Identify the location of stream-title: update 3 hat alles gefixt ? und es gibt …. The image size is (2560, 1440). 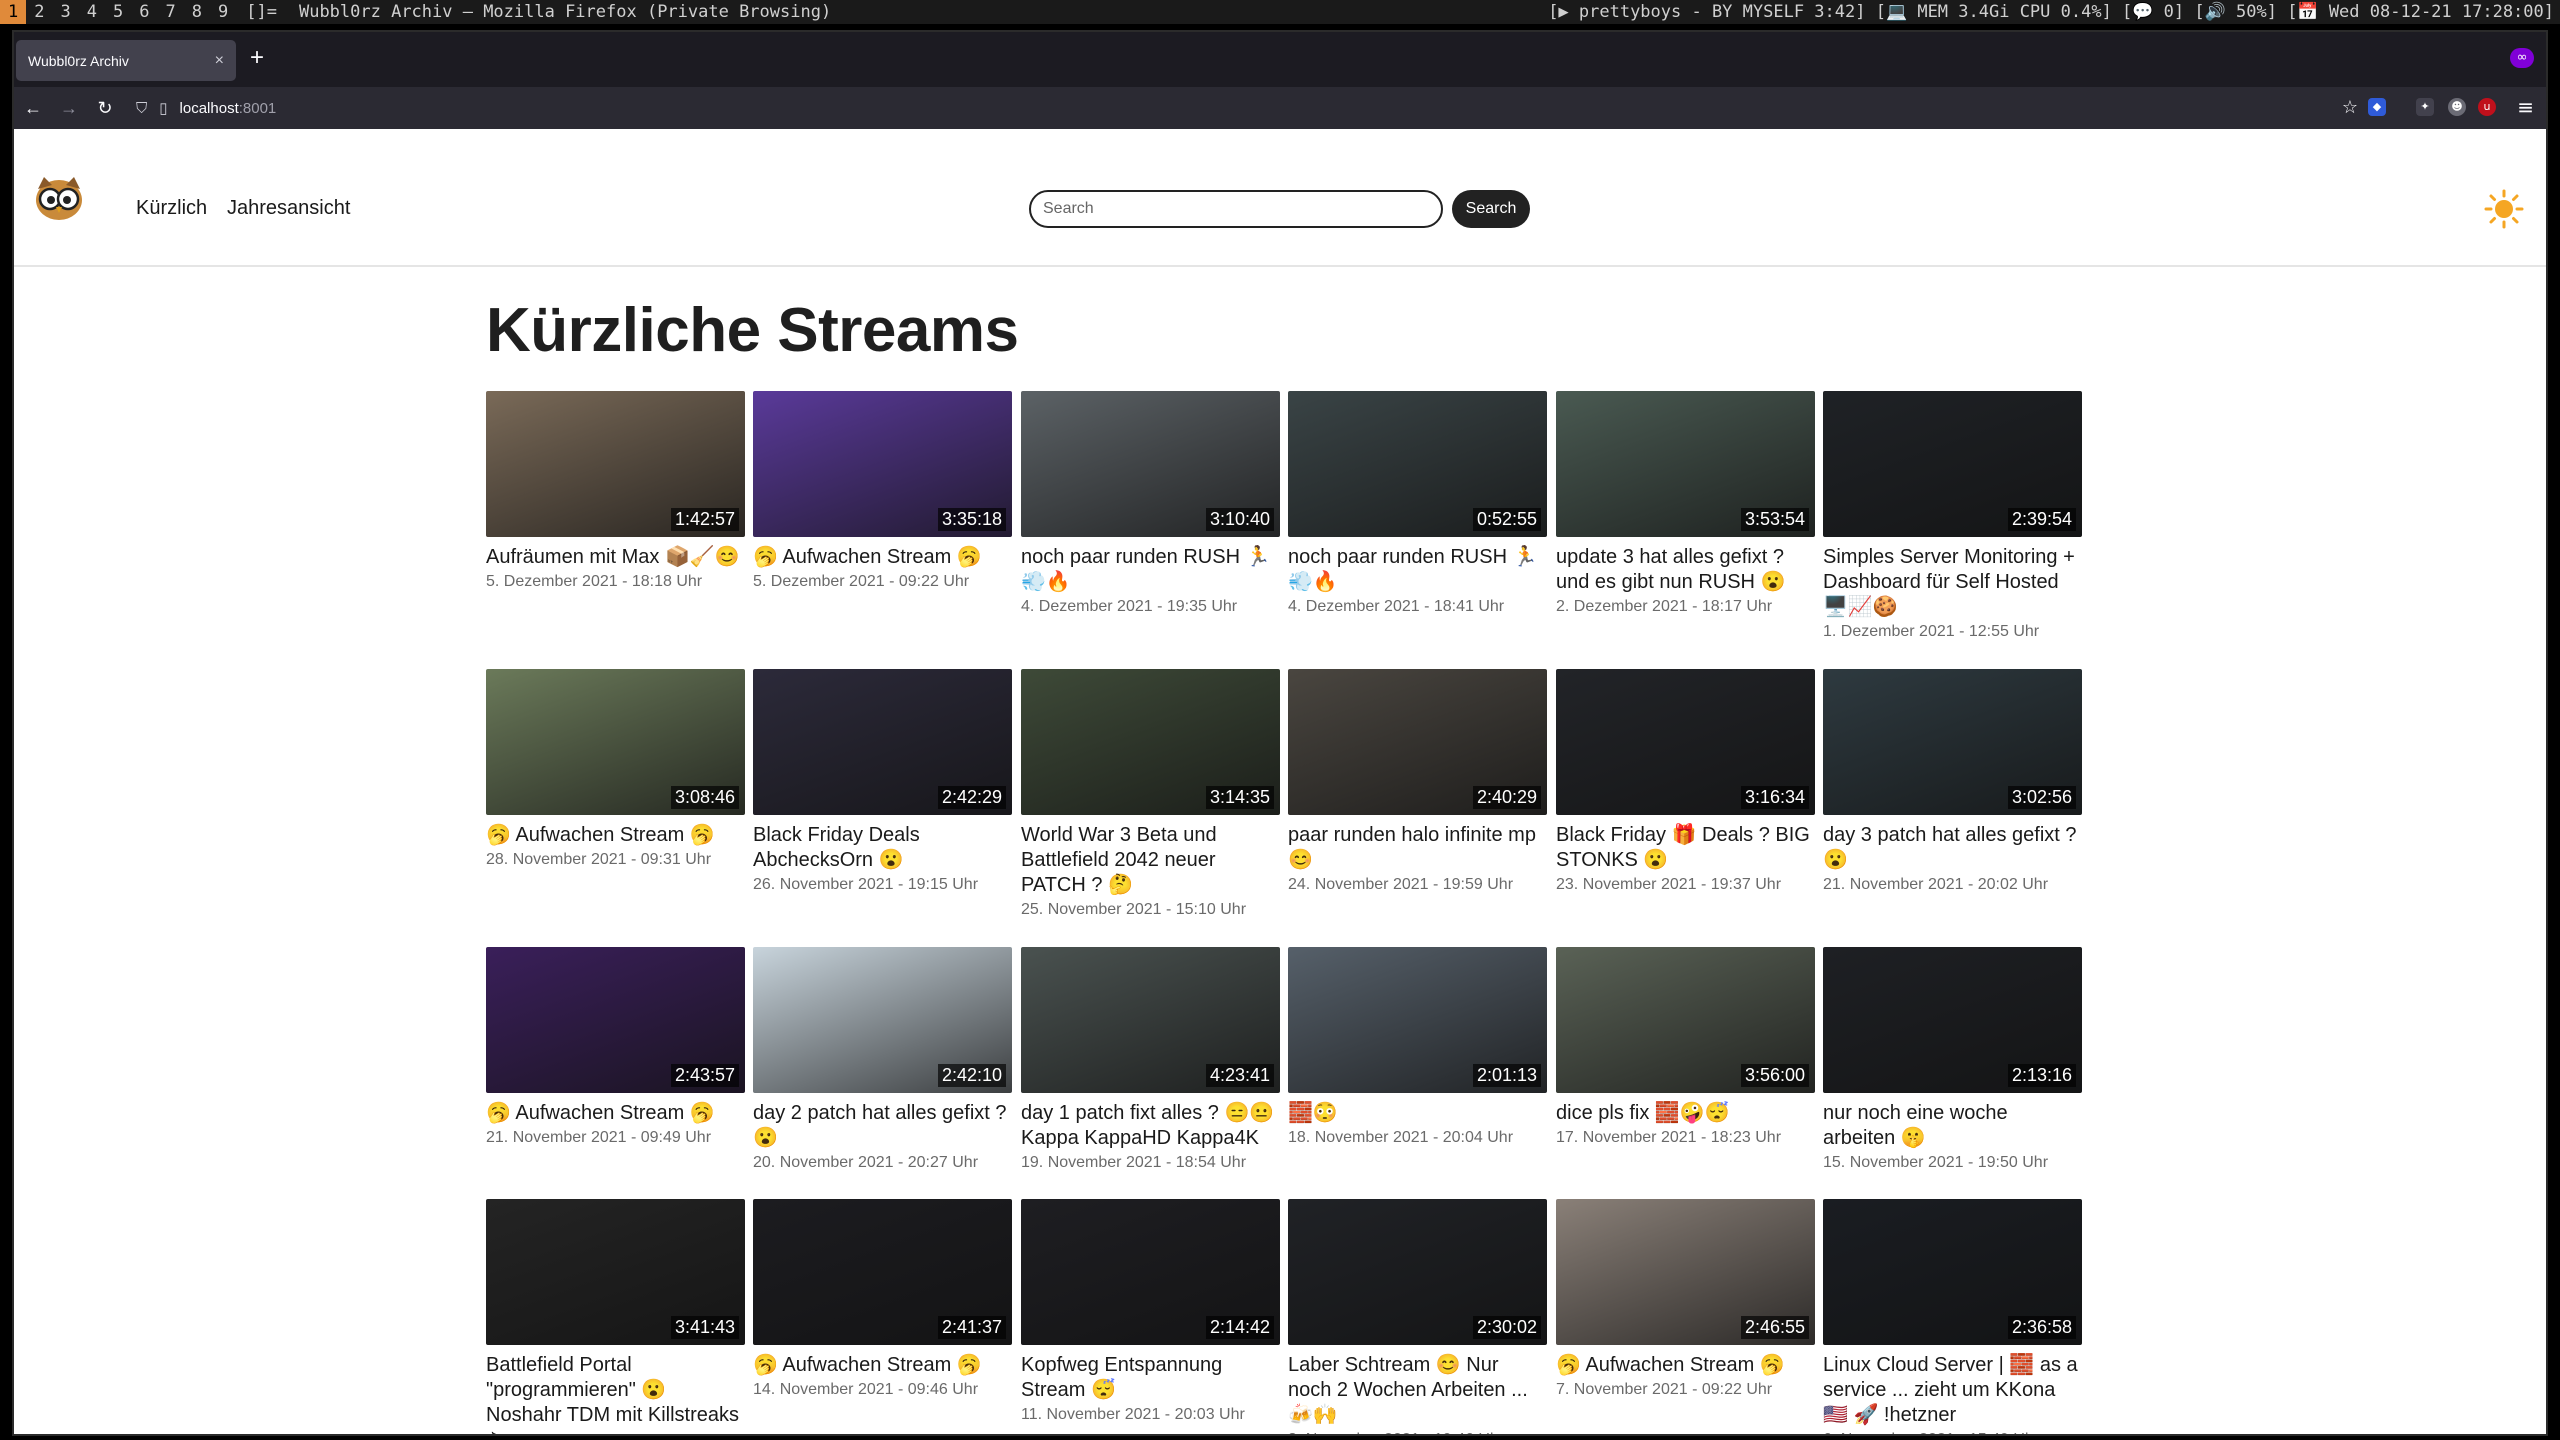
(1685, 570).